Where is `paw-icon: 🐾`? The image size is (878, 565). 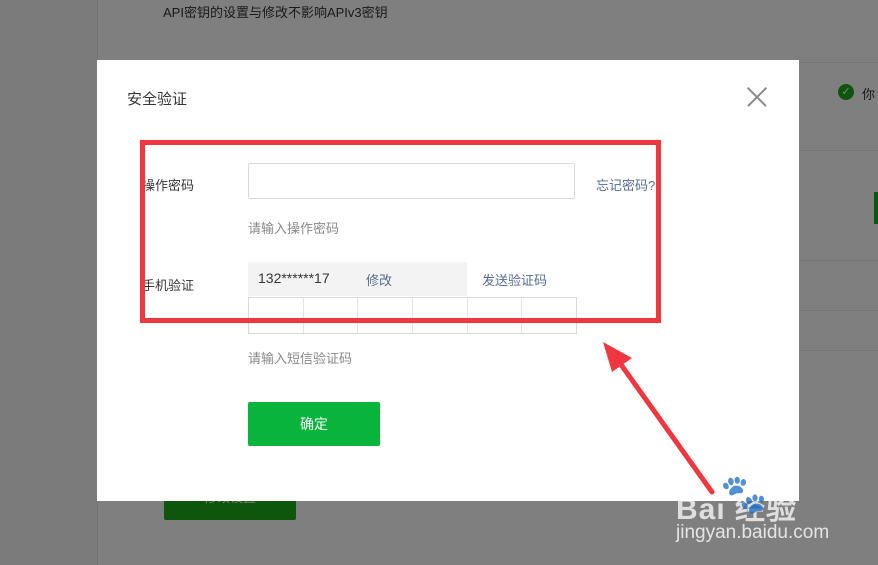
paw-icon: 🐾 is located at coordinates (744, 495).